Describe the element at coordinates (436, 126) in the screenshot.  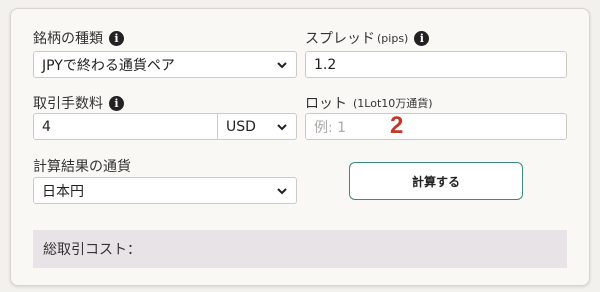
I see `lot-input: 例: 1` at that location.